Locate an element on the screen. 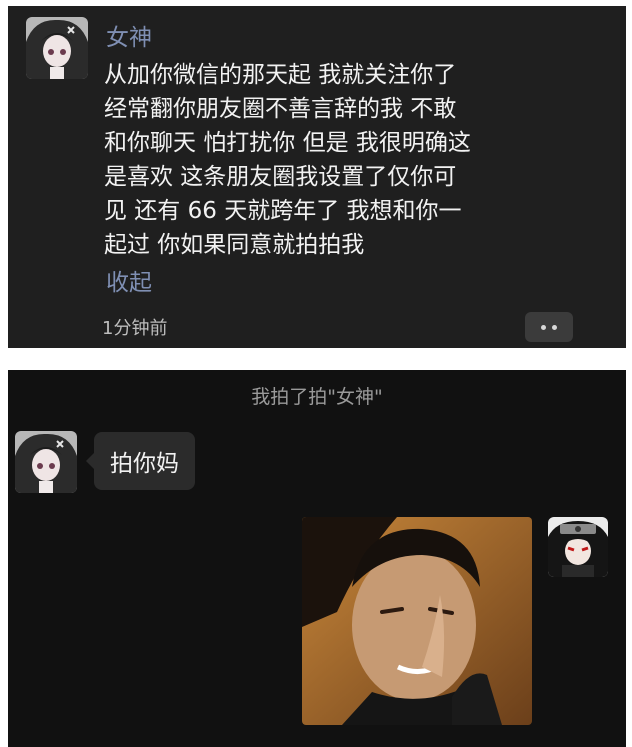 This screenshot has height=747, width=632. my-avatar is located at coordinates (578, 547).